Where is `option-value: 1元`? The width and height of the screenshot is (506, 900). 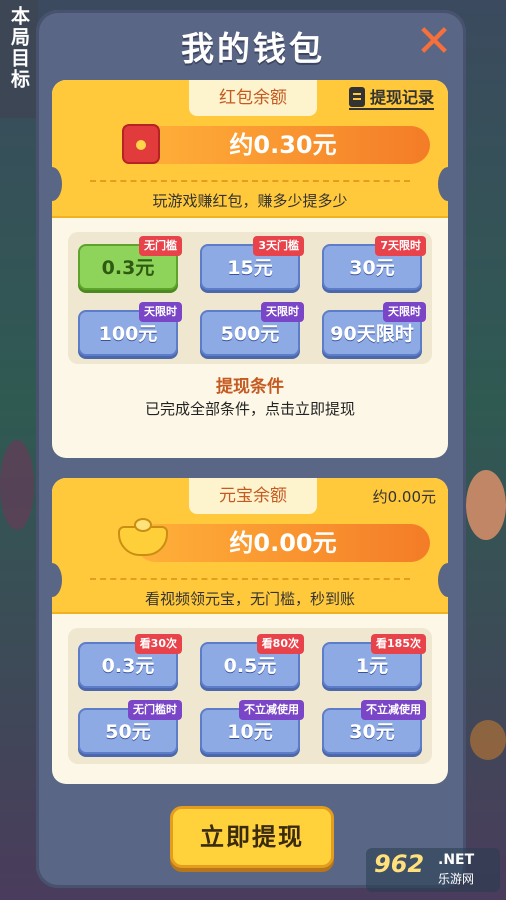 option-value: 1元 is located at coordinates (372, 666).